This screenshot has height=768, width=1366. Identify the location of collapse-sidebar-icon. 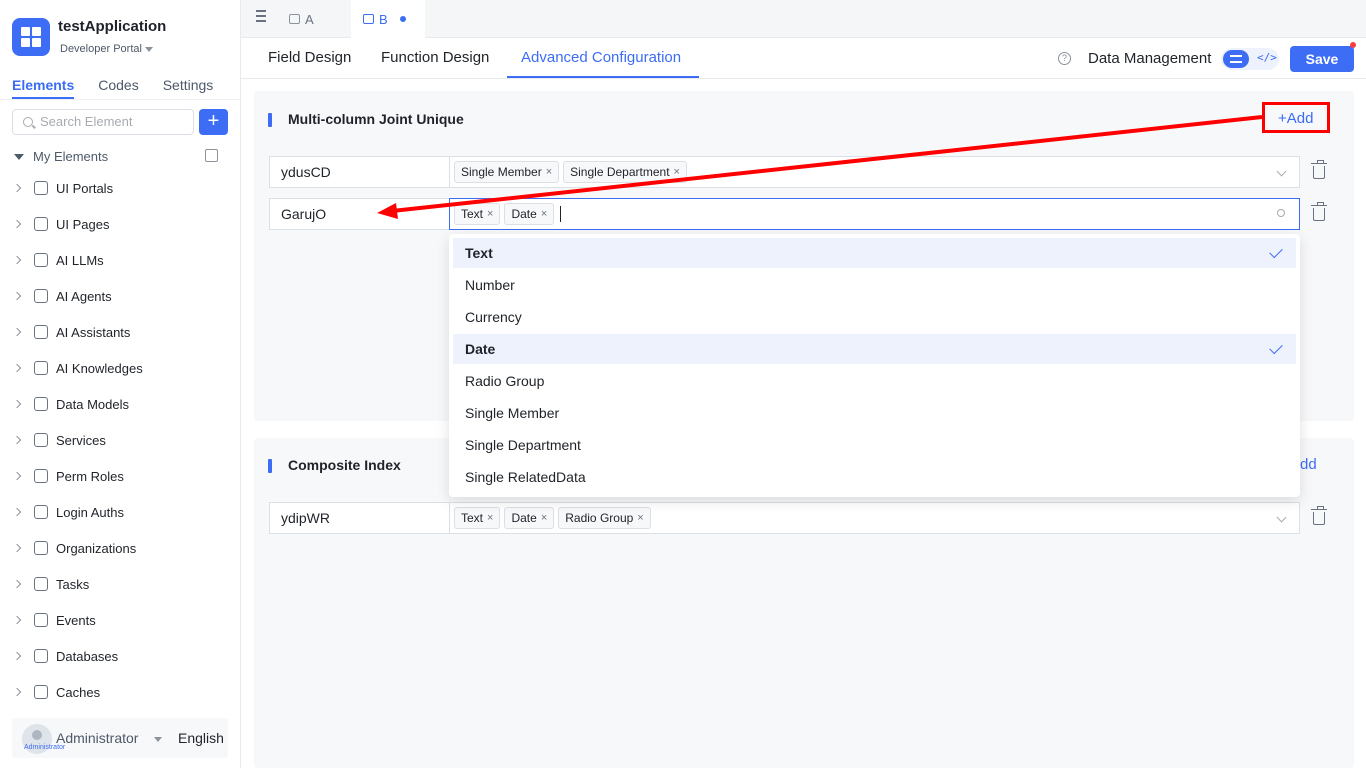
(259, 16).